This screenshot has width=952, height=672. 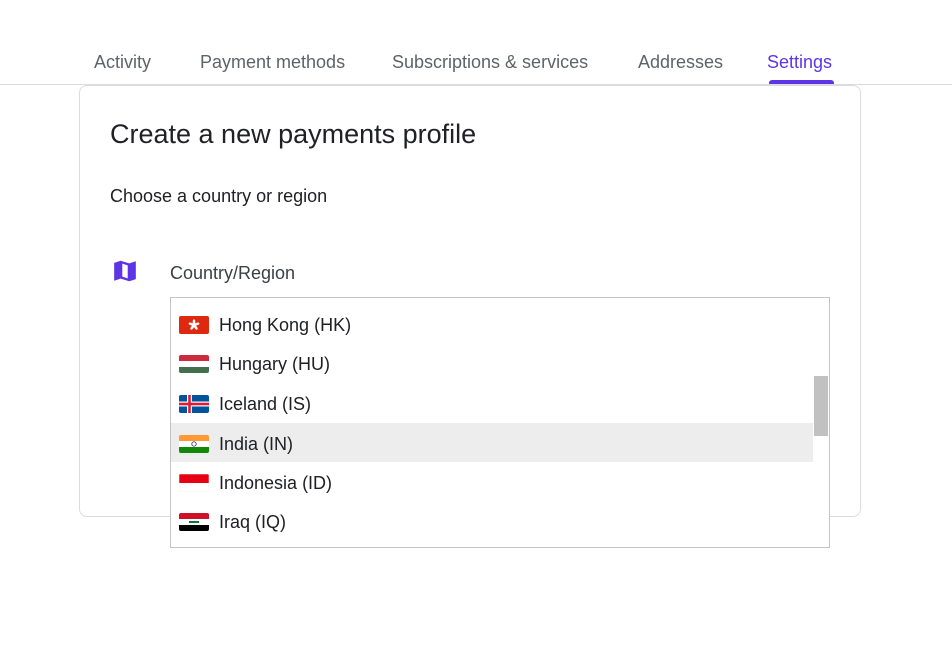 What do you see at coordinates (194, 325) in the screenshot?
I see `hong-kong-flag-icon` at bounding box center [194, 325].